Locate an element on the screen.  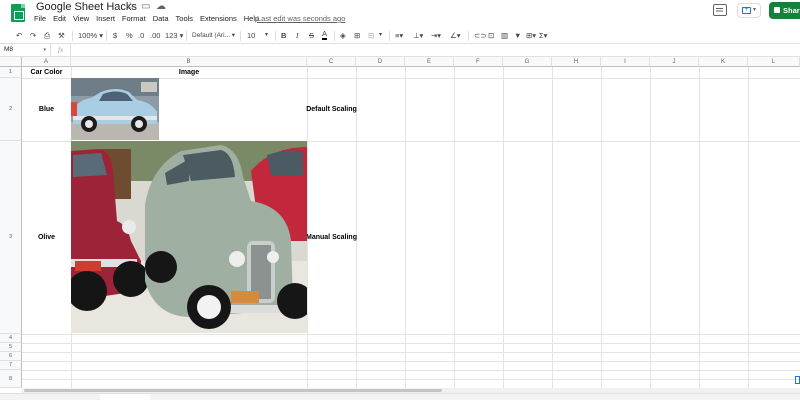
share-button: Share is located at coordinates (784, 10).